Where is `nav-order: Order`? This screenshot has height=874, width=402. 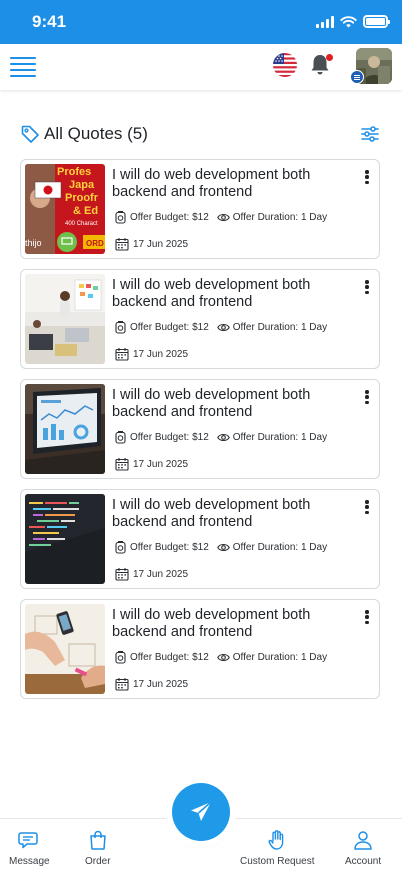
nav-order: Order is located at coordinates (98, 848).